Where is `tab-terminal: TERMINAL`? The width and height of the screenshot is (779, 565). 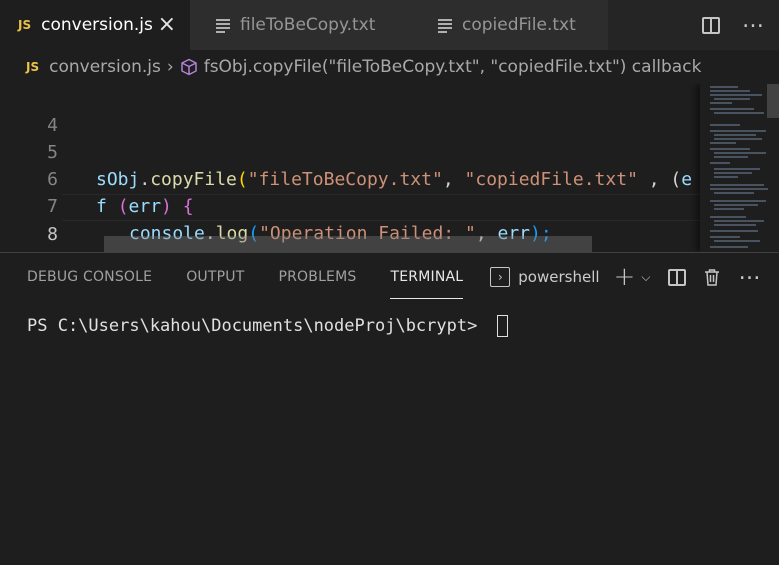 tab-terminal: TERMINAL is located at coordinates (426, 277).